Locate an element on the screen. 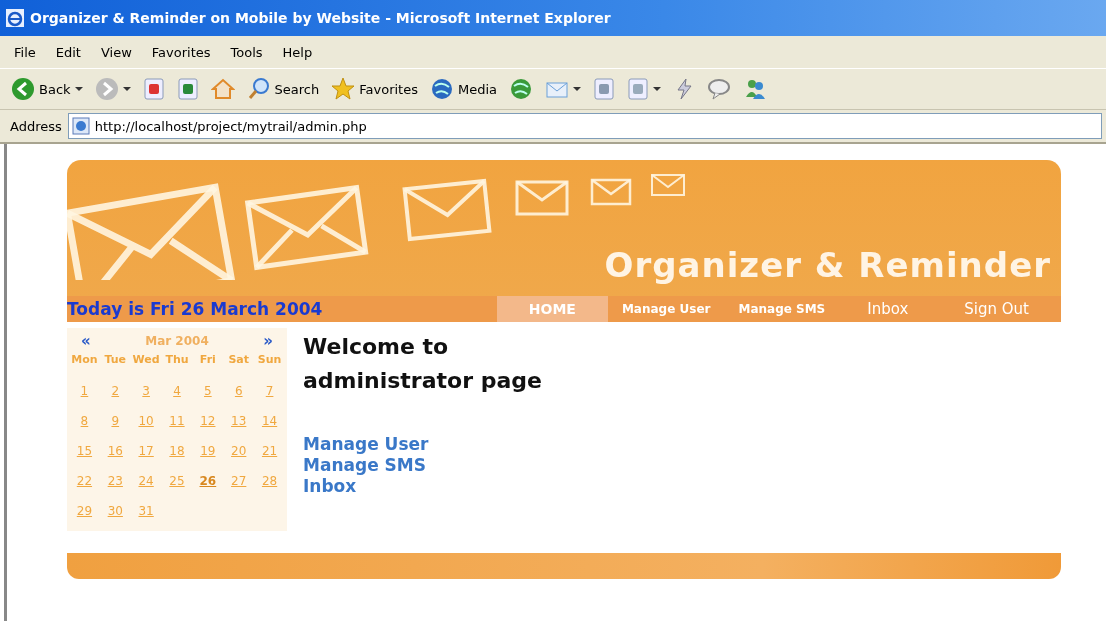 The width and height of the screenshot is (1106, 621). calendar-day-link: 13 is located at coordinates (239, 421).